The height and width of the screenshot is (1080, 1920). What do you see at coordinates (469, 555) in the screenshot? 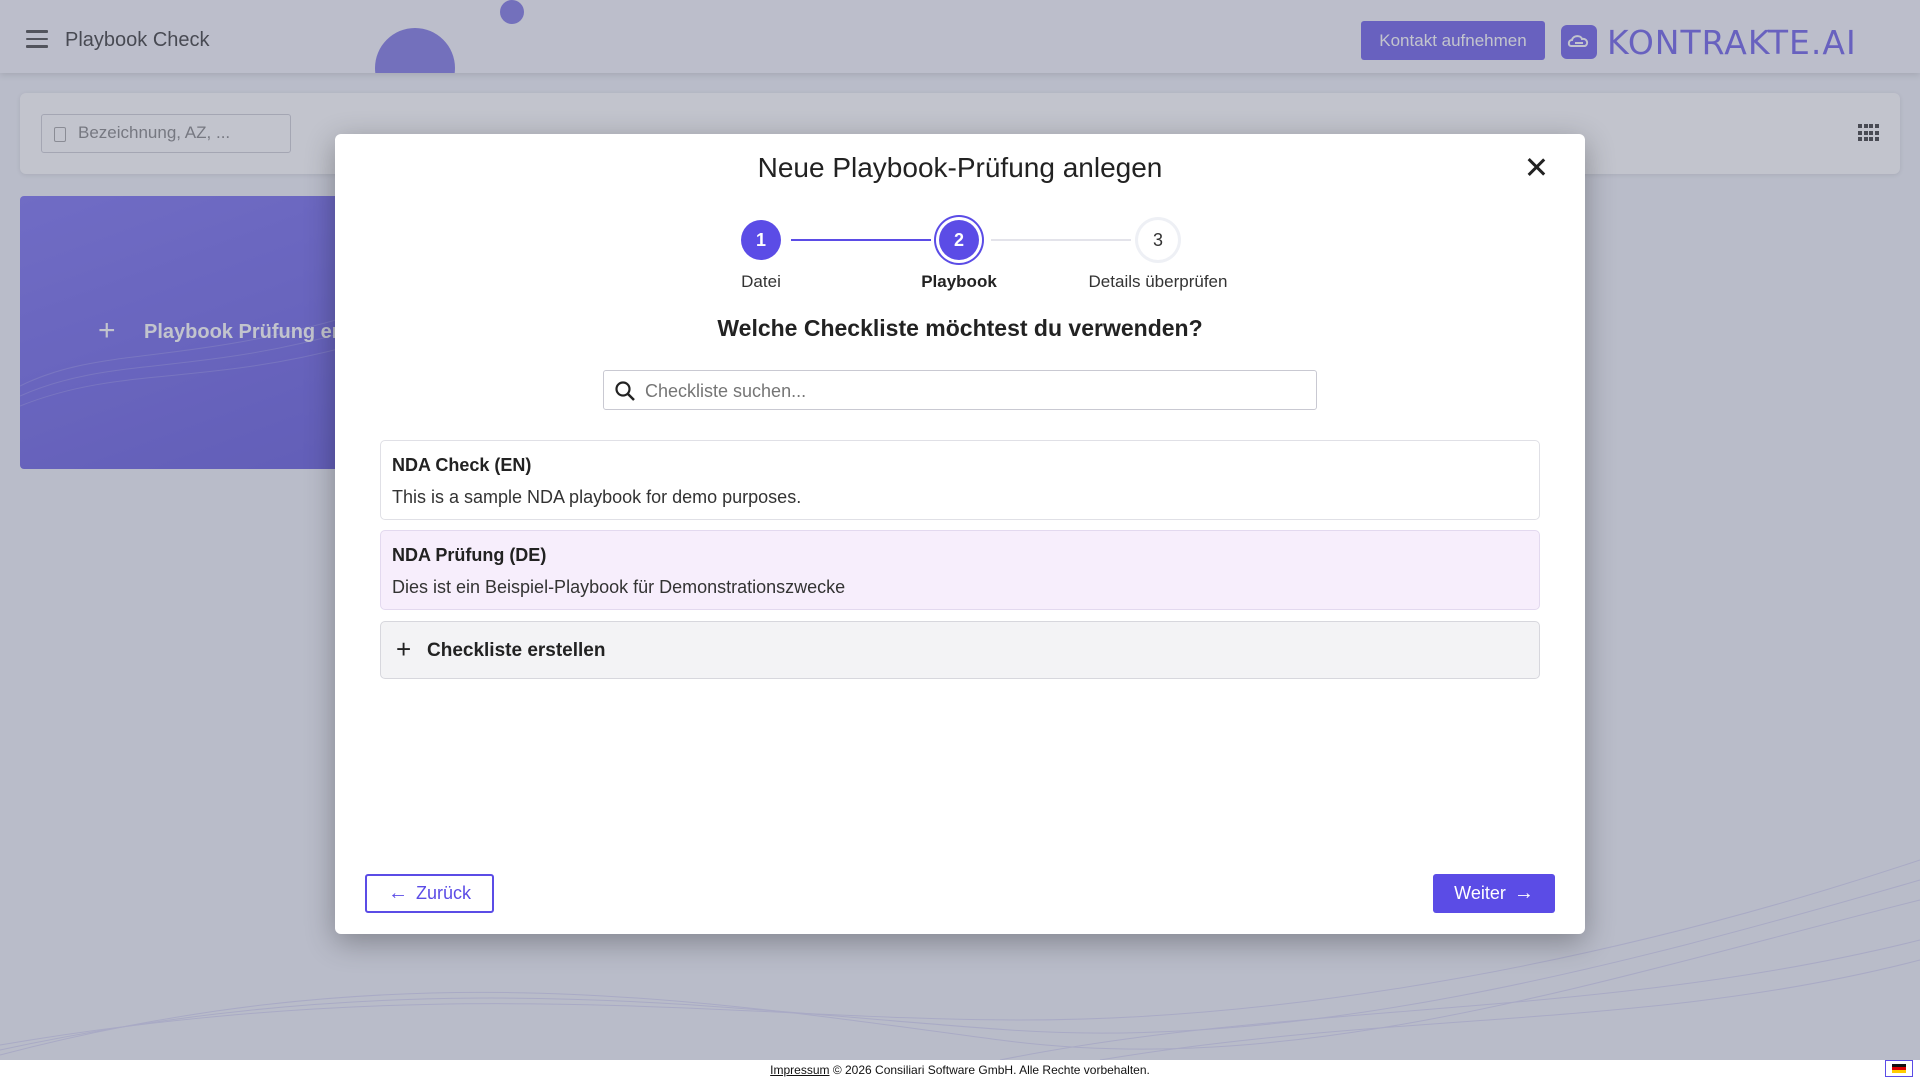
I see `checklist-item-name: NDA Prüfung (DE)` at bounding box center [469, 555].